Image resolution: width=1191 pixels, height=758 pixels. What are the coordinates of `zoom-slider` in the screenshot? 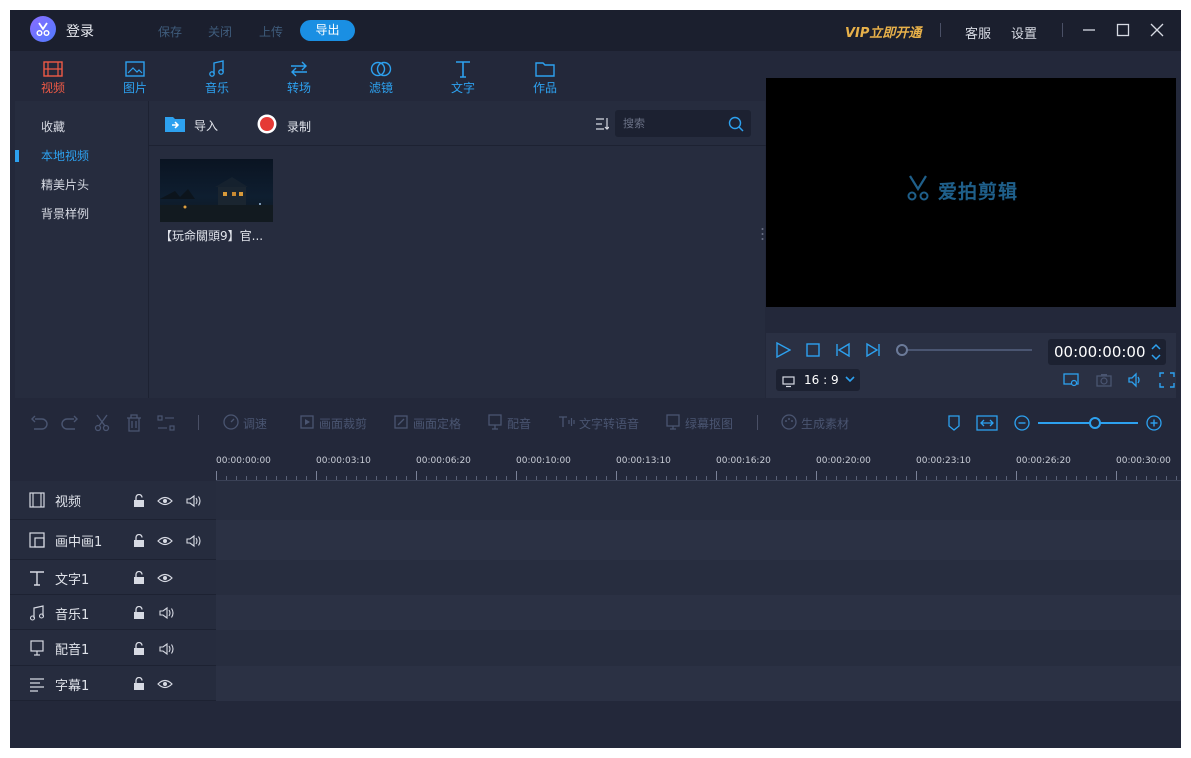 It's located at (1088, 423).